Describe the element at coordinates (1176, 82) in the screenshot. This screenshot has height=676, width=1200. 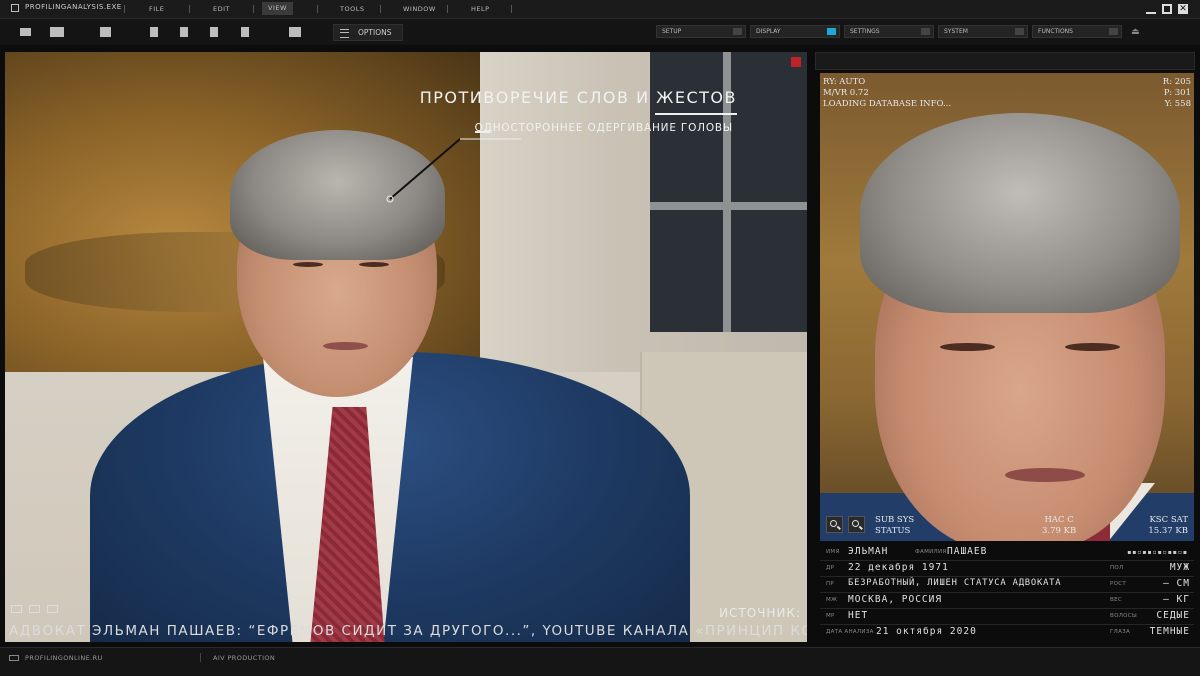
I see `readout-line: R: 205` at that location.